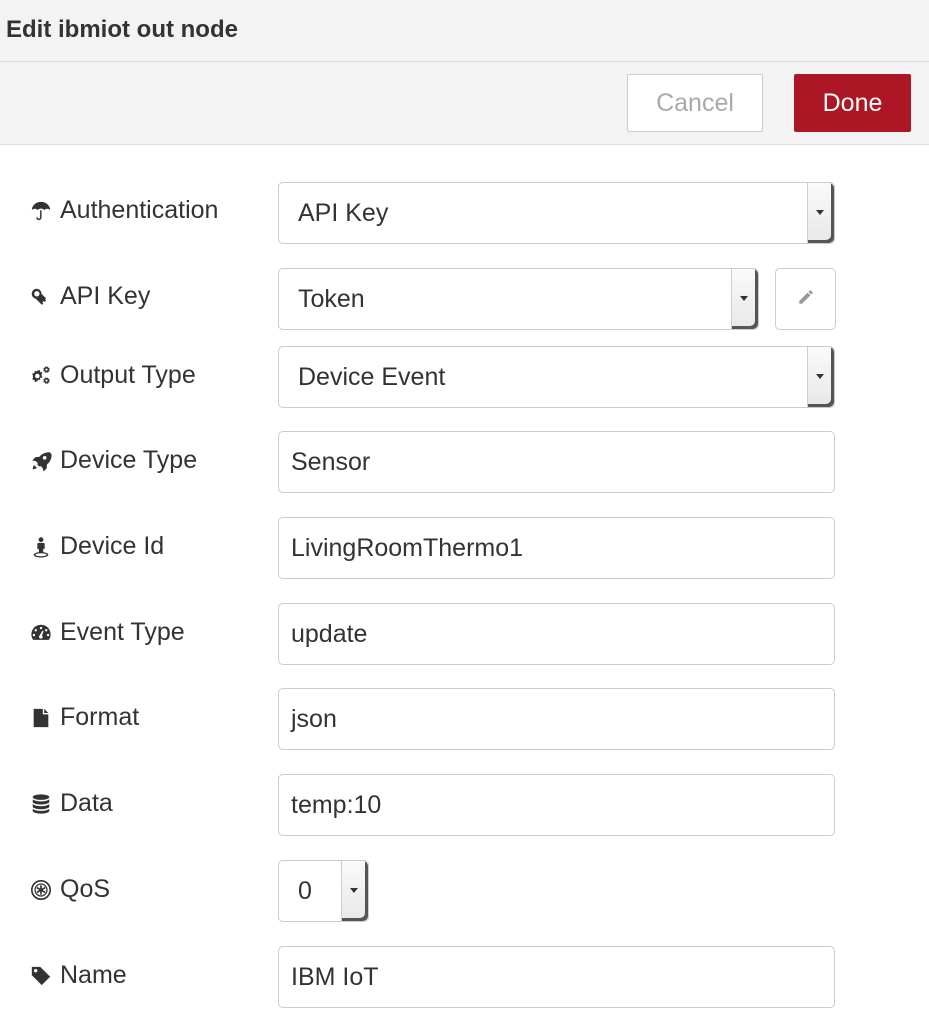 This screenshot has height=1024, width=929. What do you see at coordinates (464, 31) in the screenshot?
I see `dialog-header: Edit ibmiot out node` at bounding box center [464, 31].